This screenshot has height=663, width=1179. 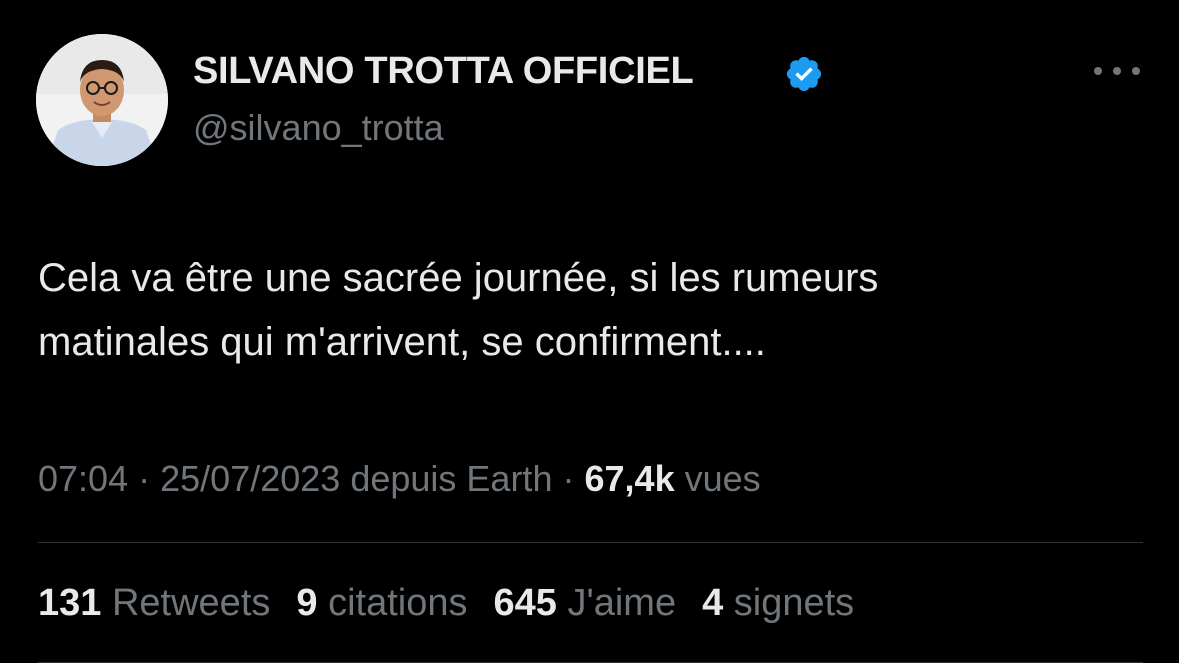 I want to click on divider, so click(x=590, y=542).